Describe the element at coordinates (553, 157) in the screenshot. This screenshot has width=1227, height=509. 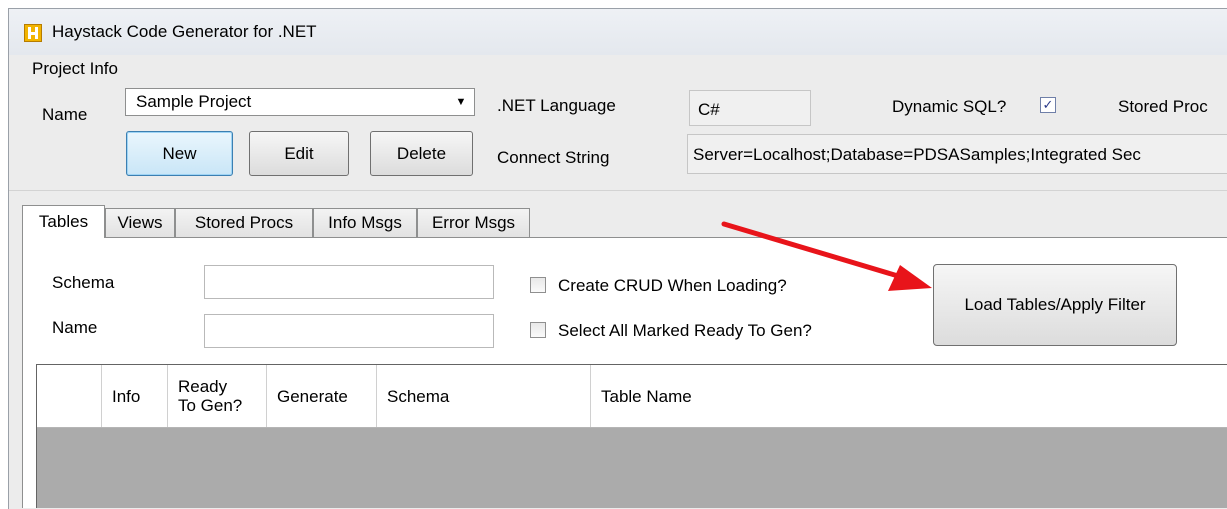
I see `connect-string-label: Connect String` at that location.